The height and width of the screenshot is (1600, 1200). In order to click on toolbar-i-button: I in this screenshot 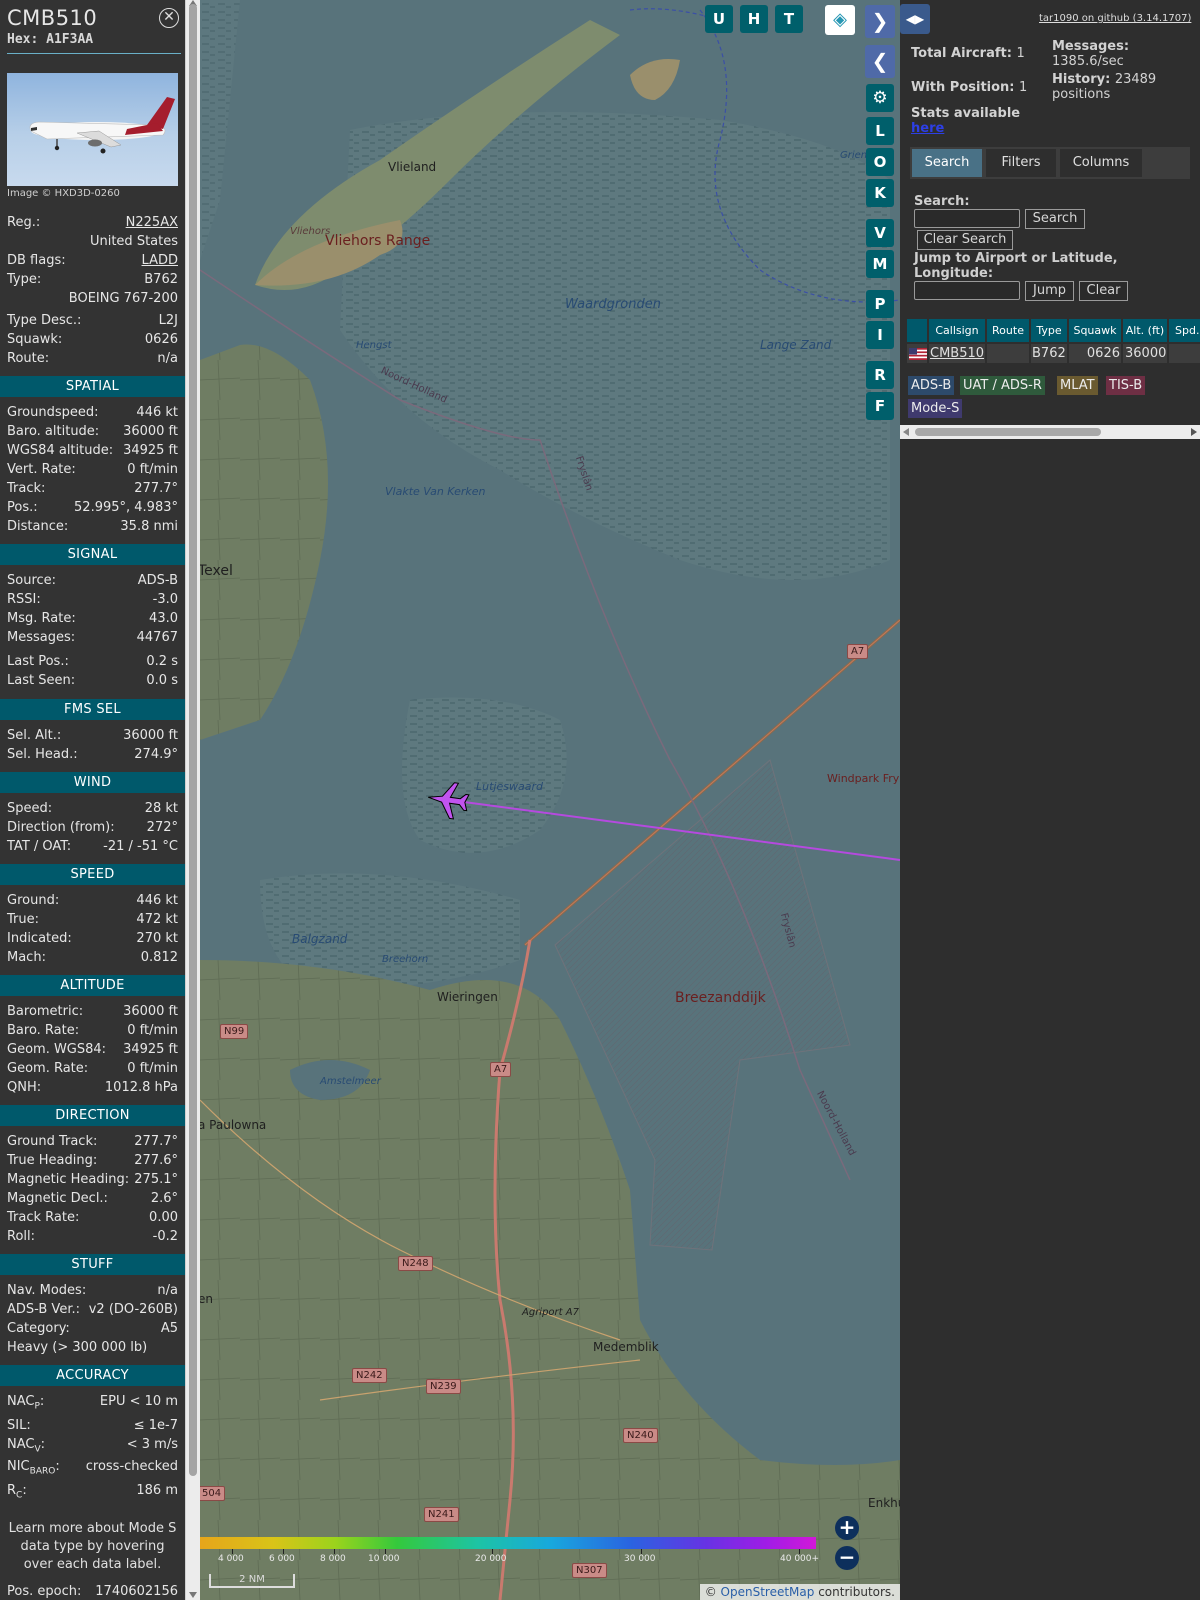, I will do `click(880, 335)`.